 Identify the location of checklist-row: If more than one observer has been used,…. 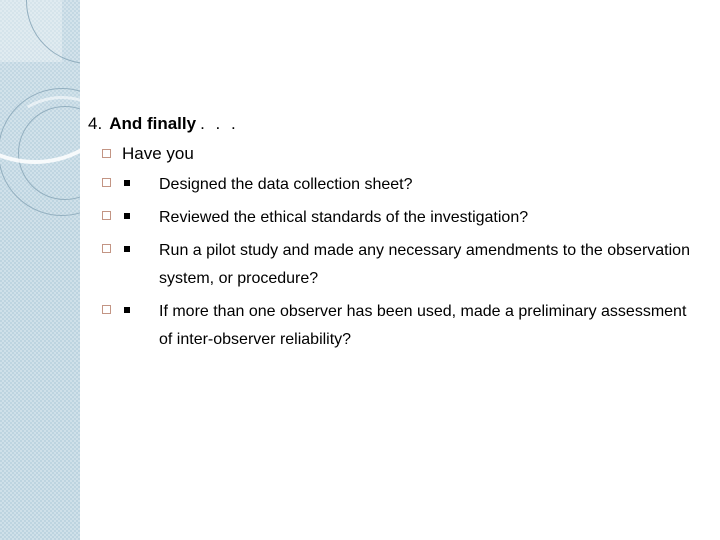
(395, 326).